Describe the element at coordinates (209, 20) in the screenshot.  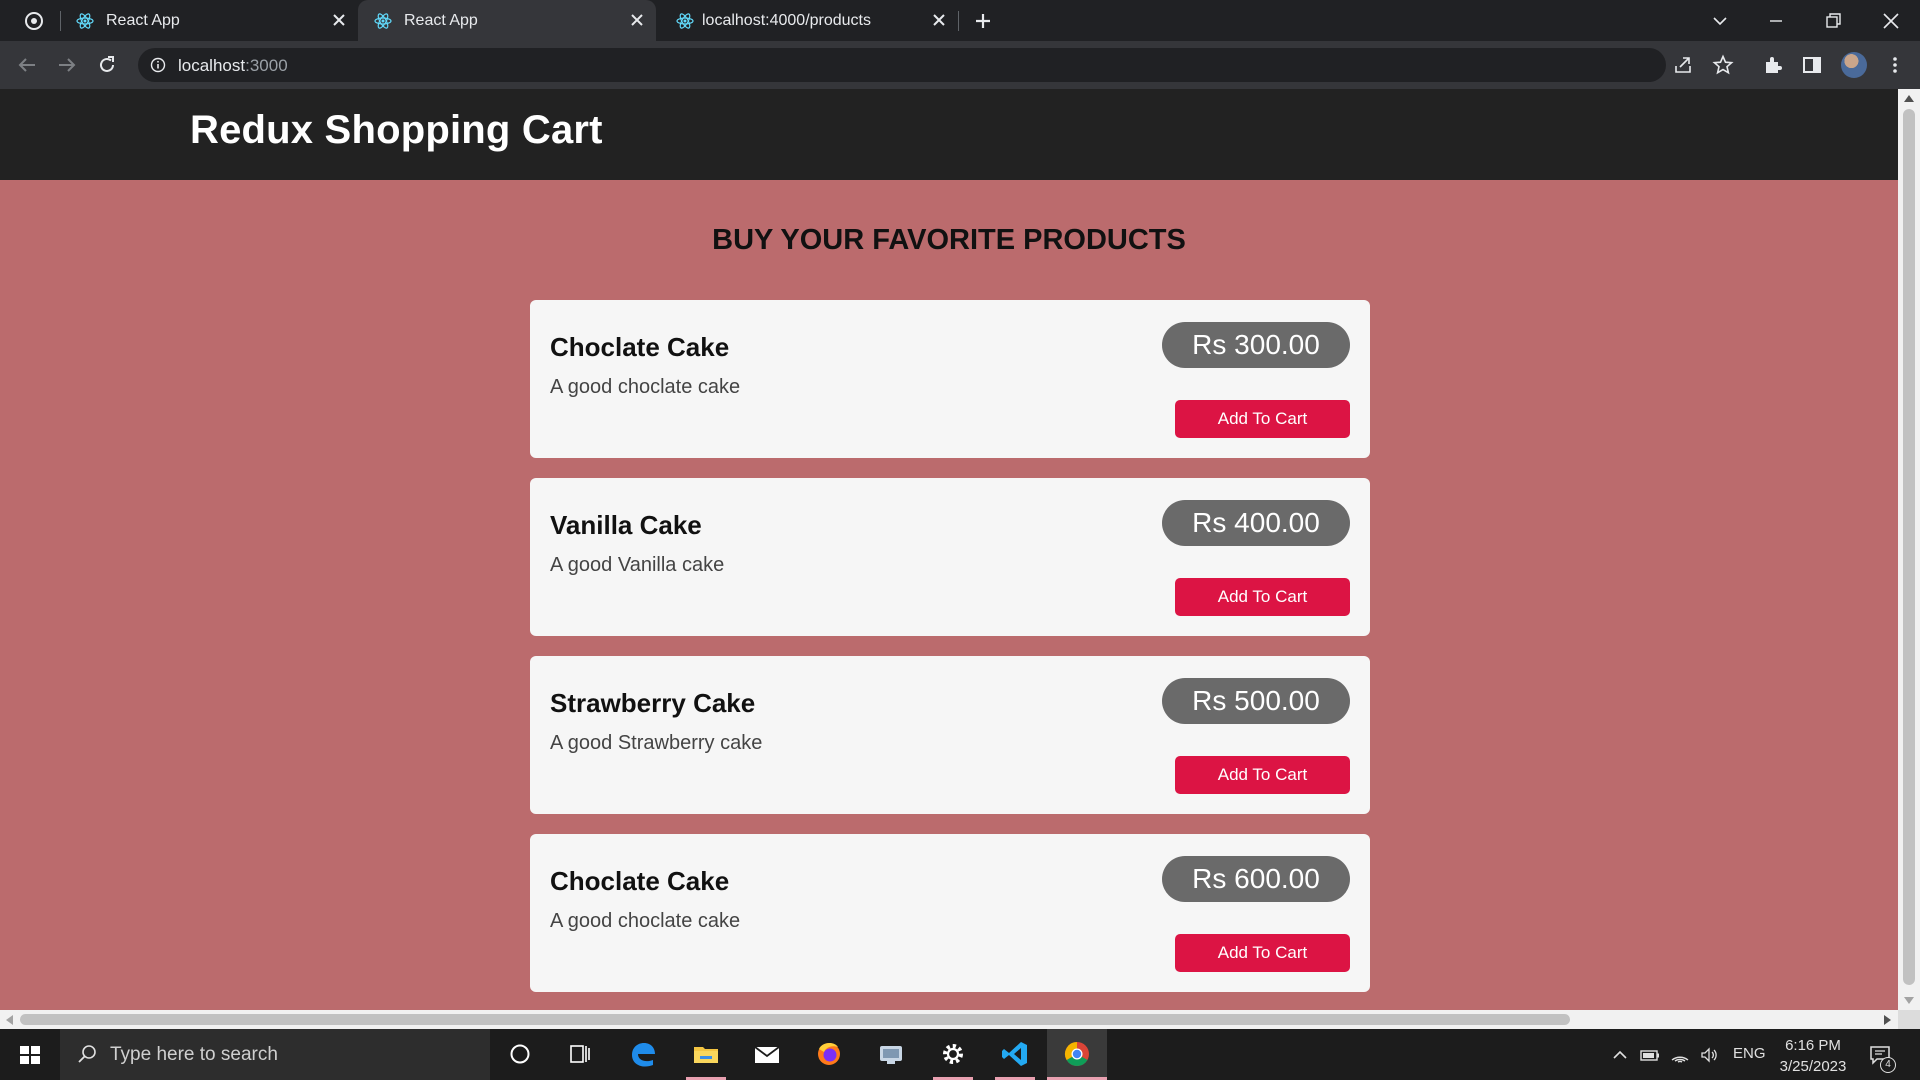
I see `tab-react-app-1: React App` at that location.